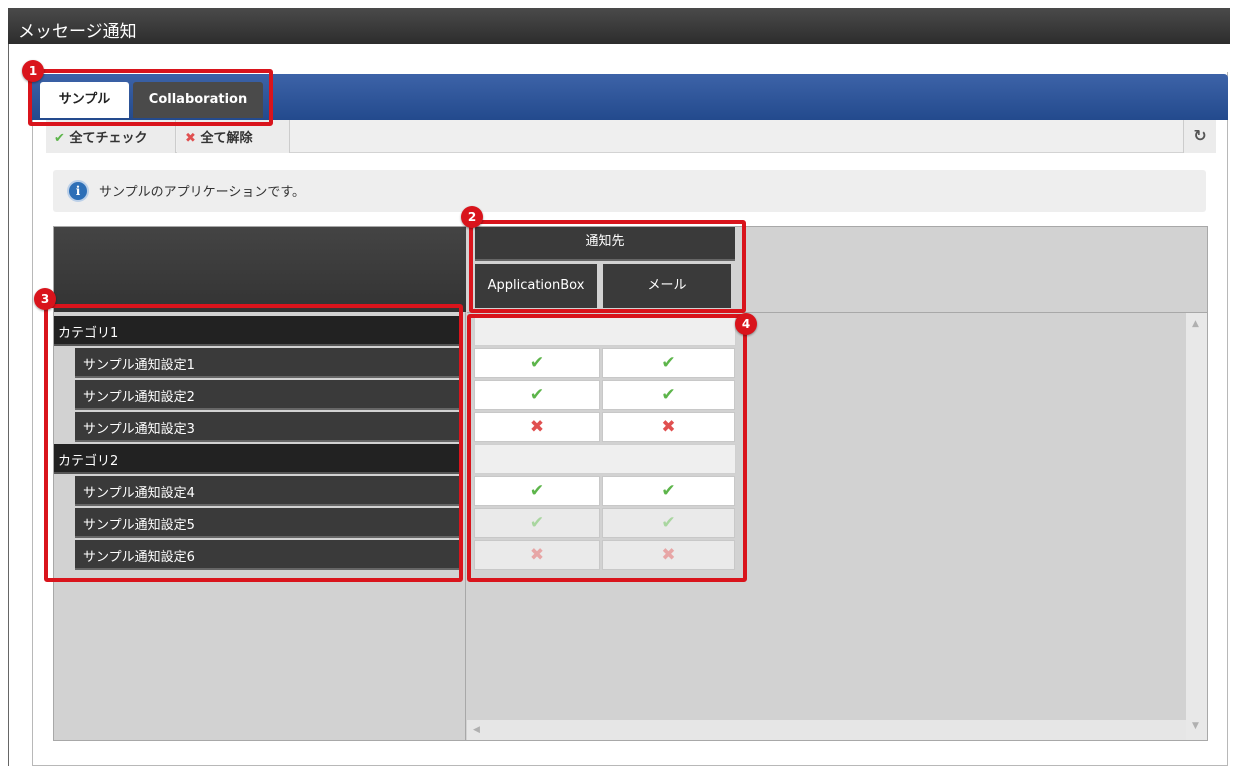 The width and height of the screenshot is (1239, 766). Describe the element at coordinates (629, 191) in the screenshot. I see `info-message: サンプルのアプリケーションです。` at that location.